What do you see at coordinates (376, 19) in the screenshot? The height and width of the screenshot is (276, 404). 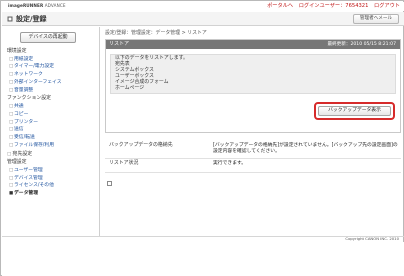 I see `email-admin-button: 管理者へメール` at bounding box center [376, 19].